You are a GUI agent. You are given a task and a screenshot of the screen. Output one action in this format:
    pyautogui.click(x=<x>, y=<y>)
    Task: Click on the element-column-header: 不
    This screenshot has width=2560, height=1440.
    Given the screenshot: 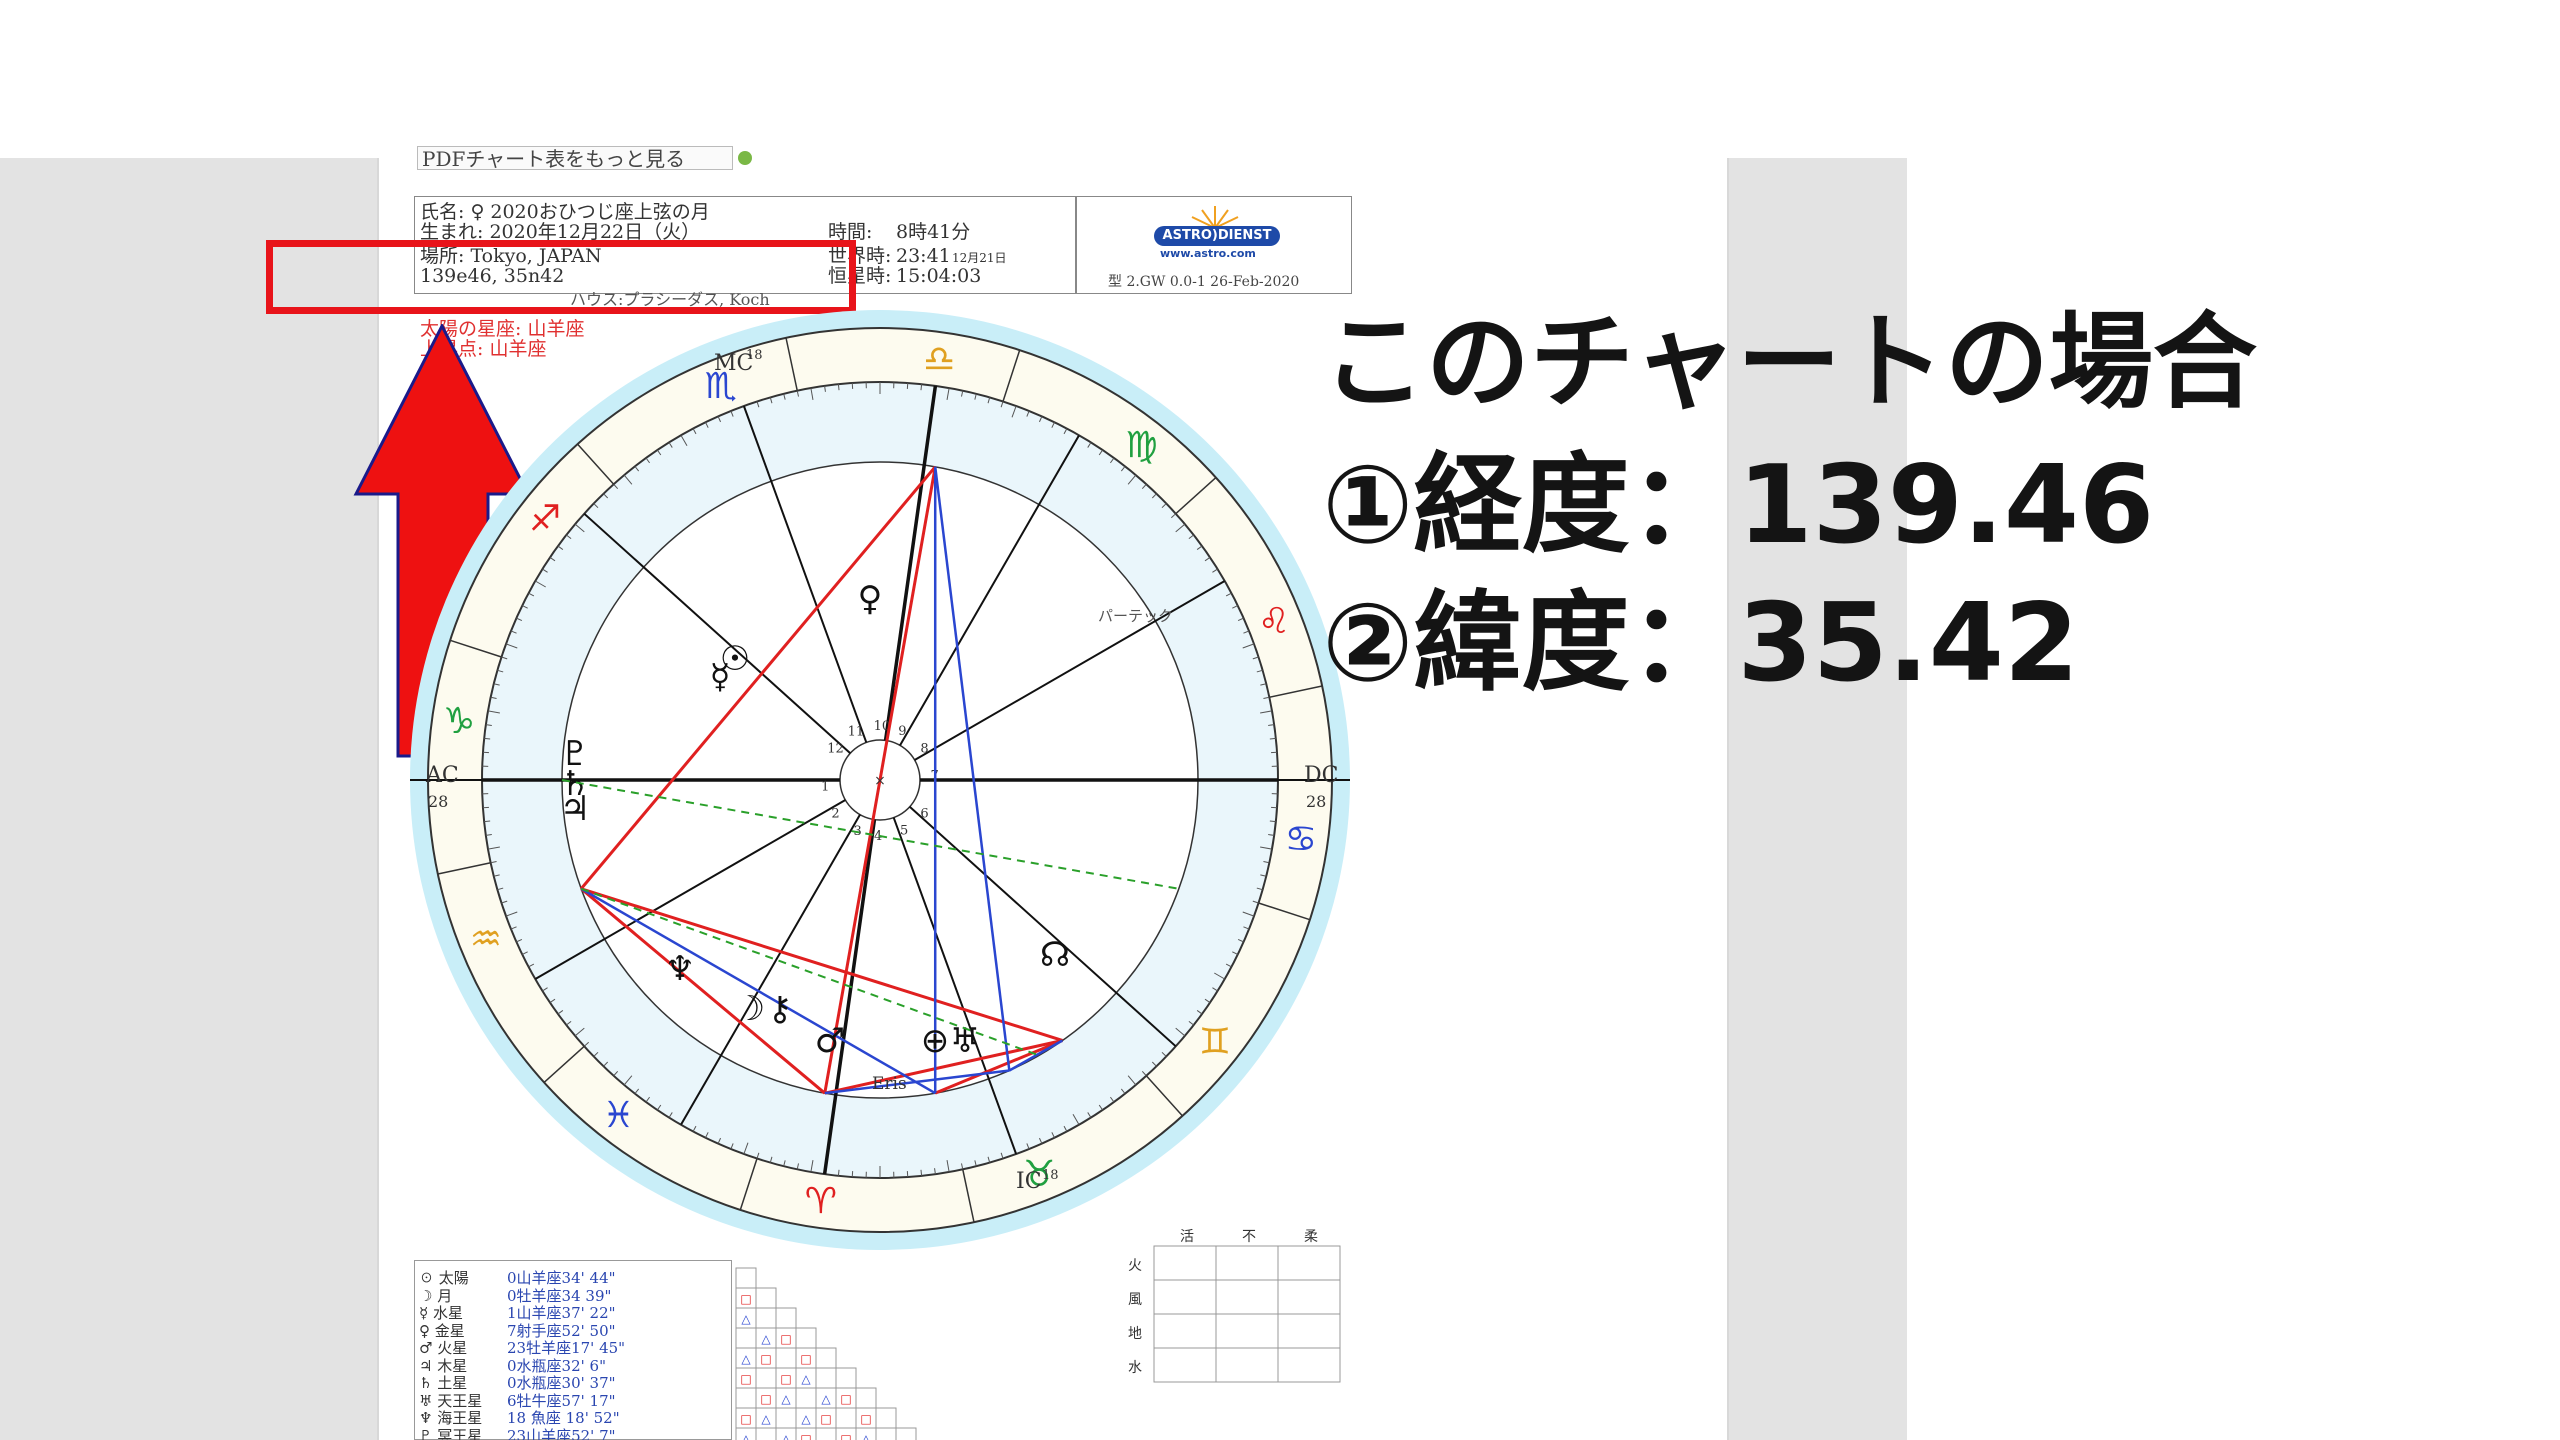 What is the action you would take?
    pyautogui.click(x=1249, y=1237)
    